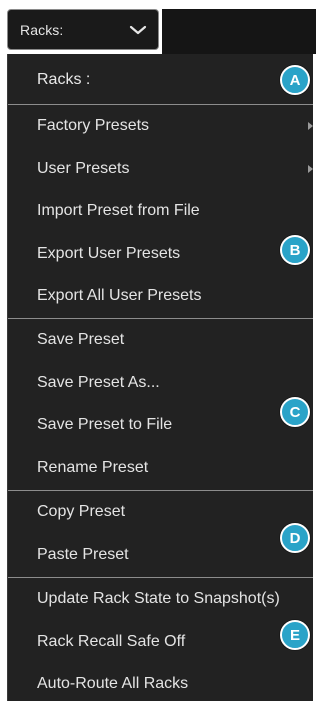 This screenshot has height=703, width=320. I want to click on menu-header-label: Racks :, so click(64, 79).